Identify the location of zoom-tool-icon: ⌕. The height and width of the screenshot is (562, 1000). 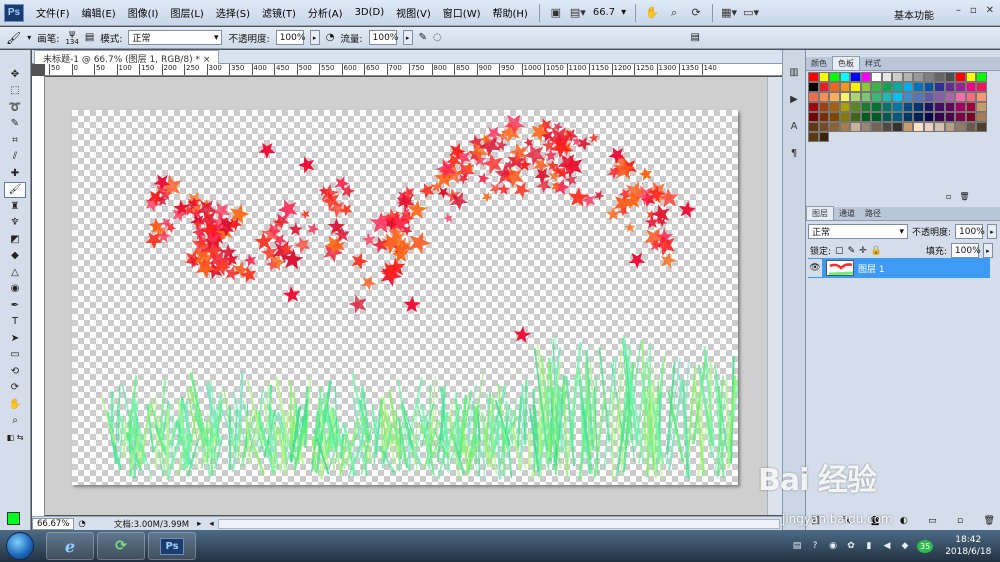
(674, 13).